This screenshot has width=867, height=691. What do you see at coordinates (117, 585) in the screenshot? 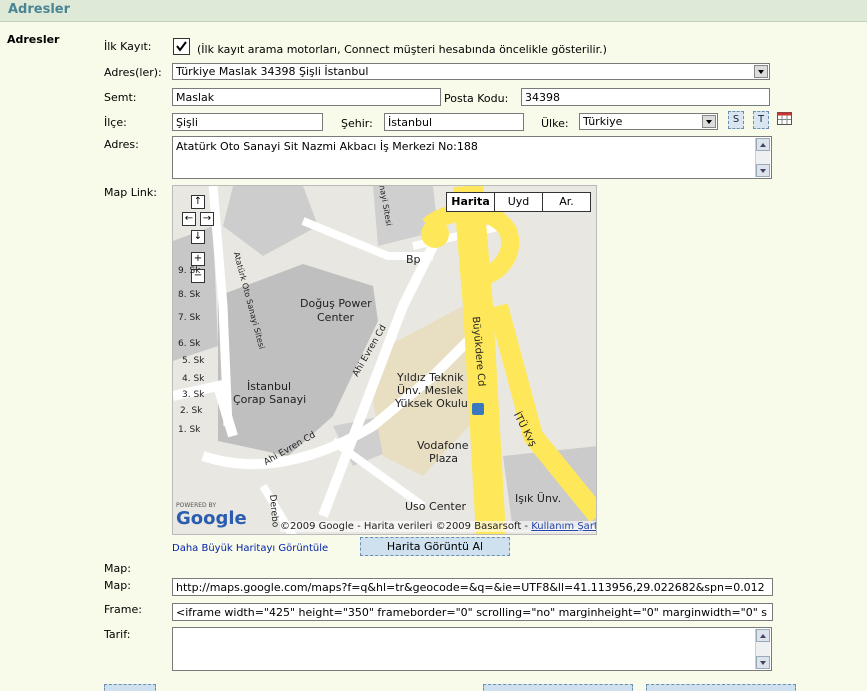
I see `map-label-2: Map:` at bounding box center [117, 585].